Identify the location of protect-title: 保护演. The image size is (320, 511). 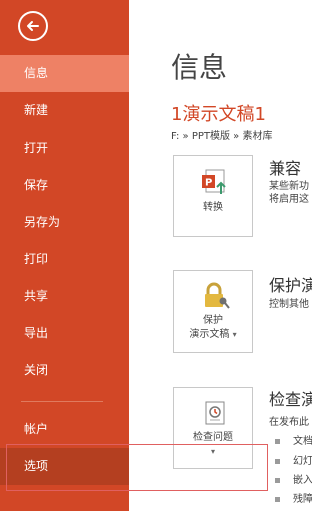
(290, 285).